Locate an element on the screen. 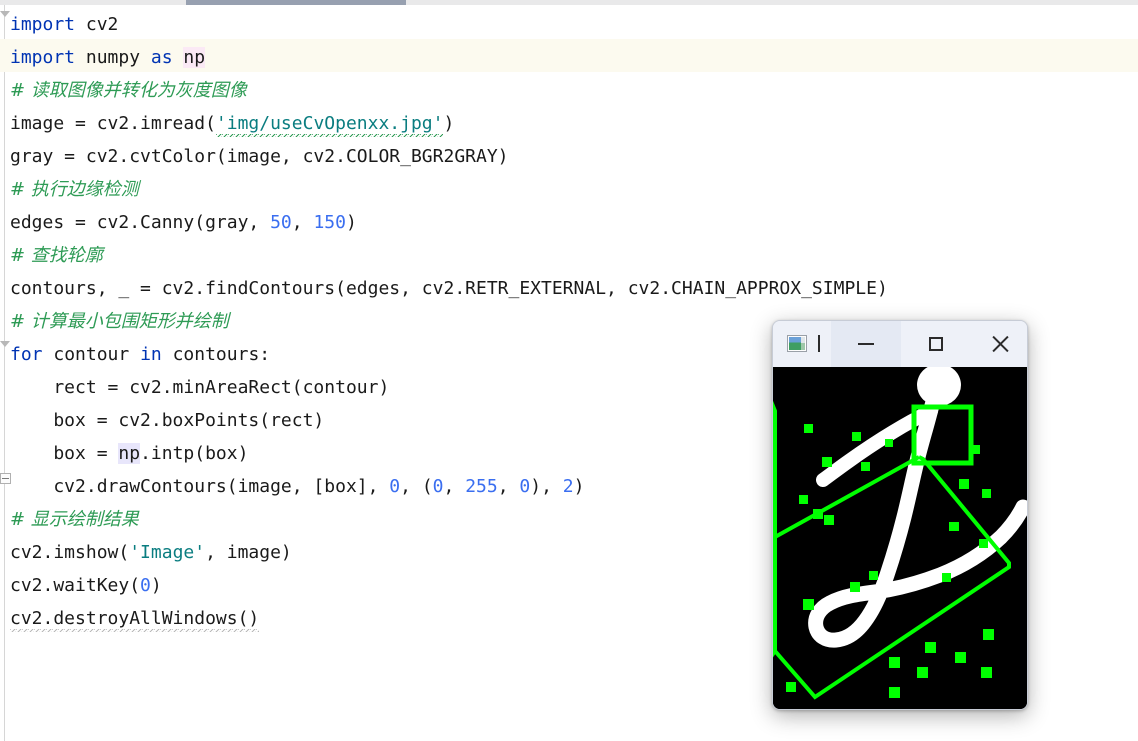 Image resolution: width=1138 pixels, height=741 pixels. code-token: box = is located at coordinates (64, 453).